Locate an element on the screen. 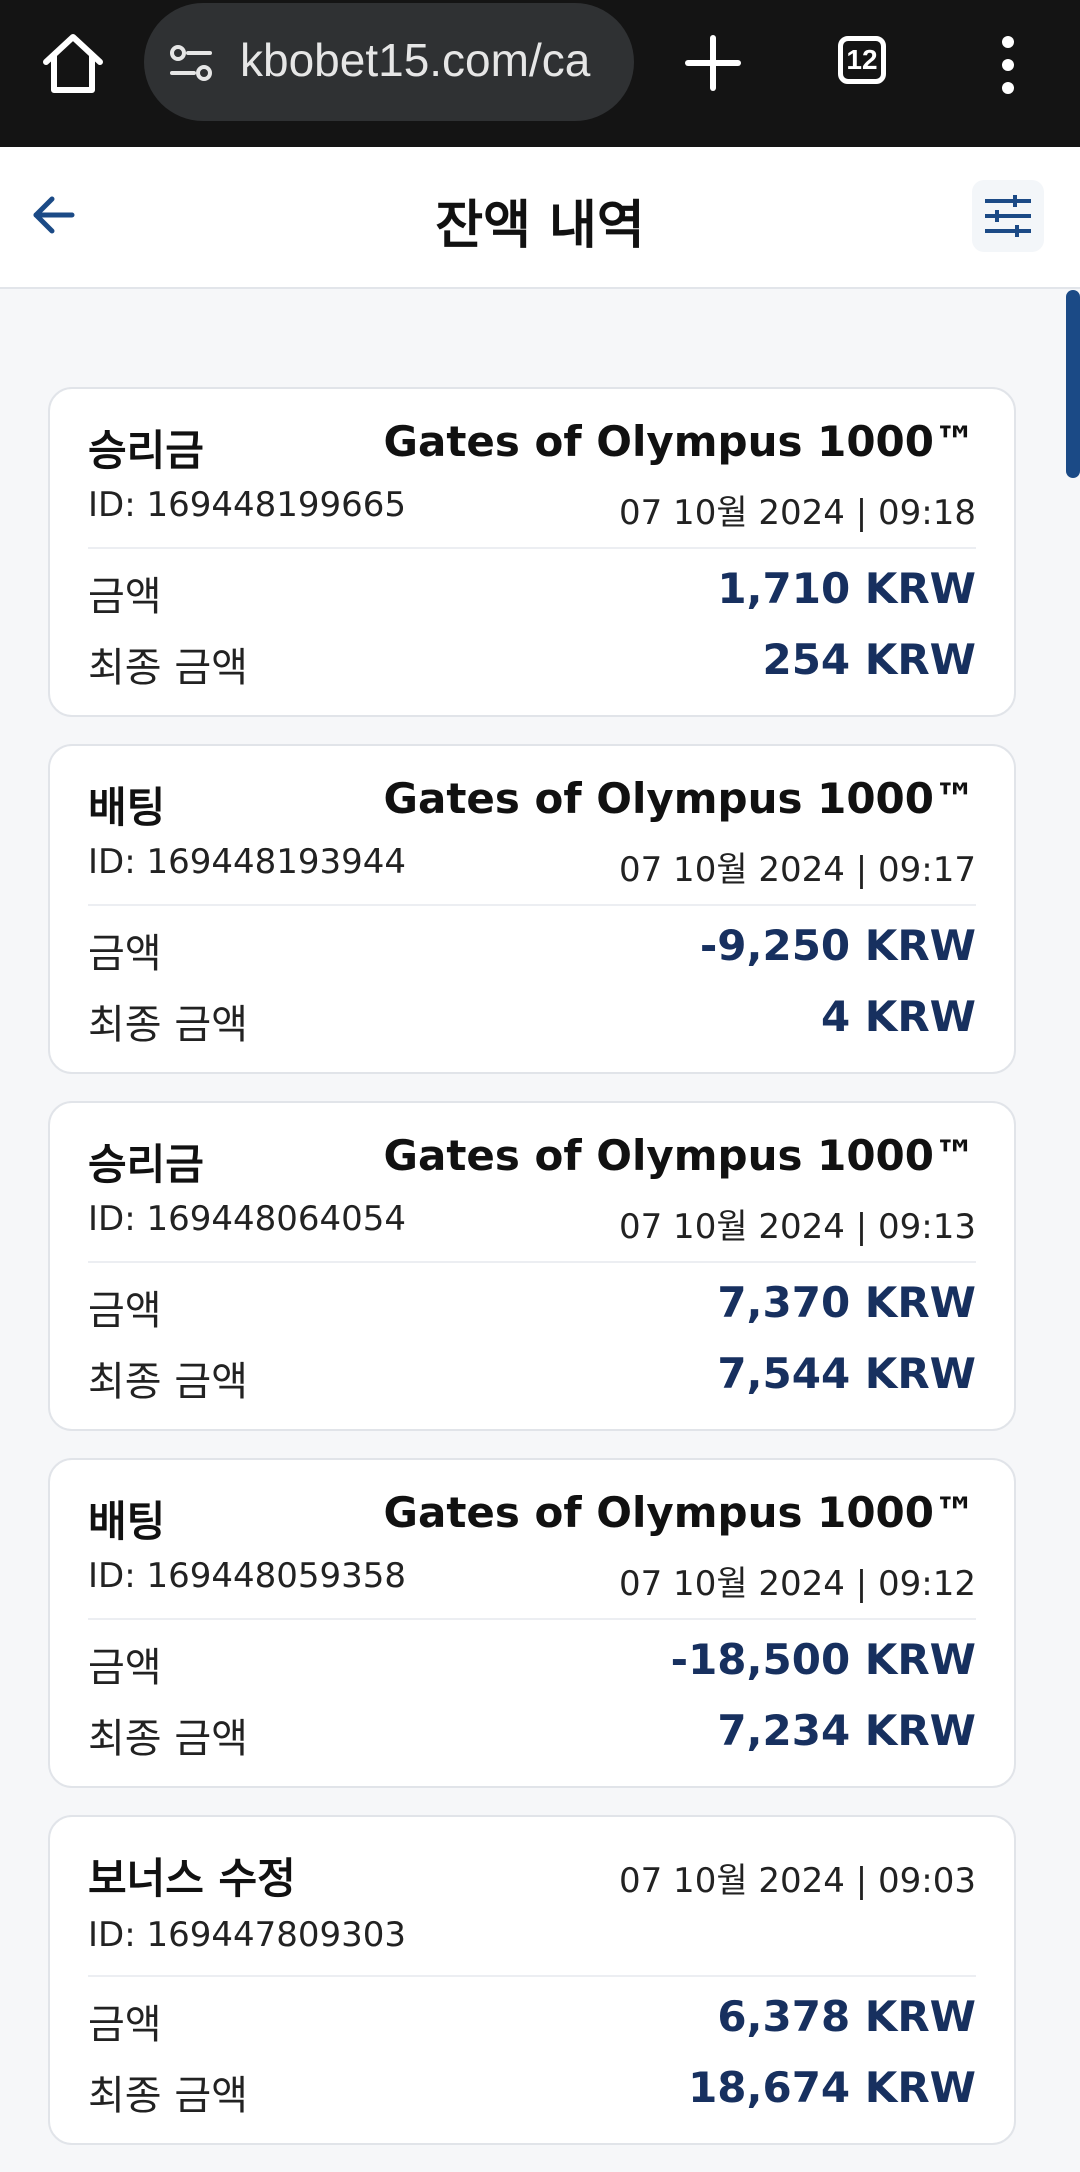 Image resolution: width=1080 pixels, height=2172 pixels. address-bar: kbobet15.com/ca is located at coordinates (389, 62).